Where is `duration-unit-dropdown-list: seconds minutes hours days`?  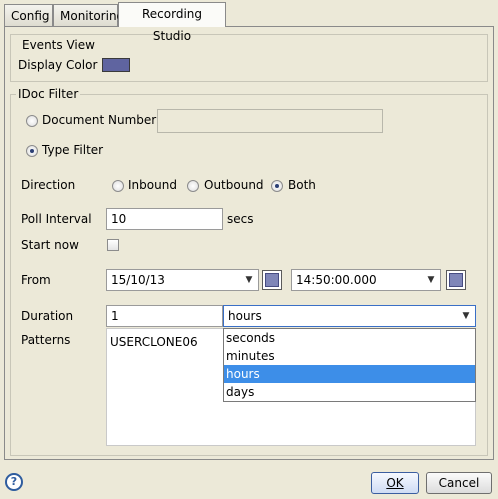
duration-unit-dropdown-list: seconds minutes hours days is located at coordinates (349, 365).